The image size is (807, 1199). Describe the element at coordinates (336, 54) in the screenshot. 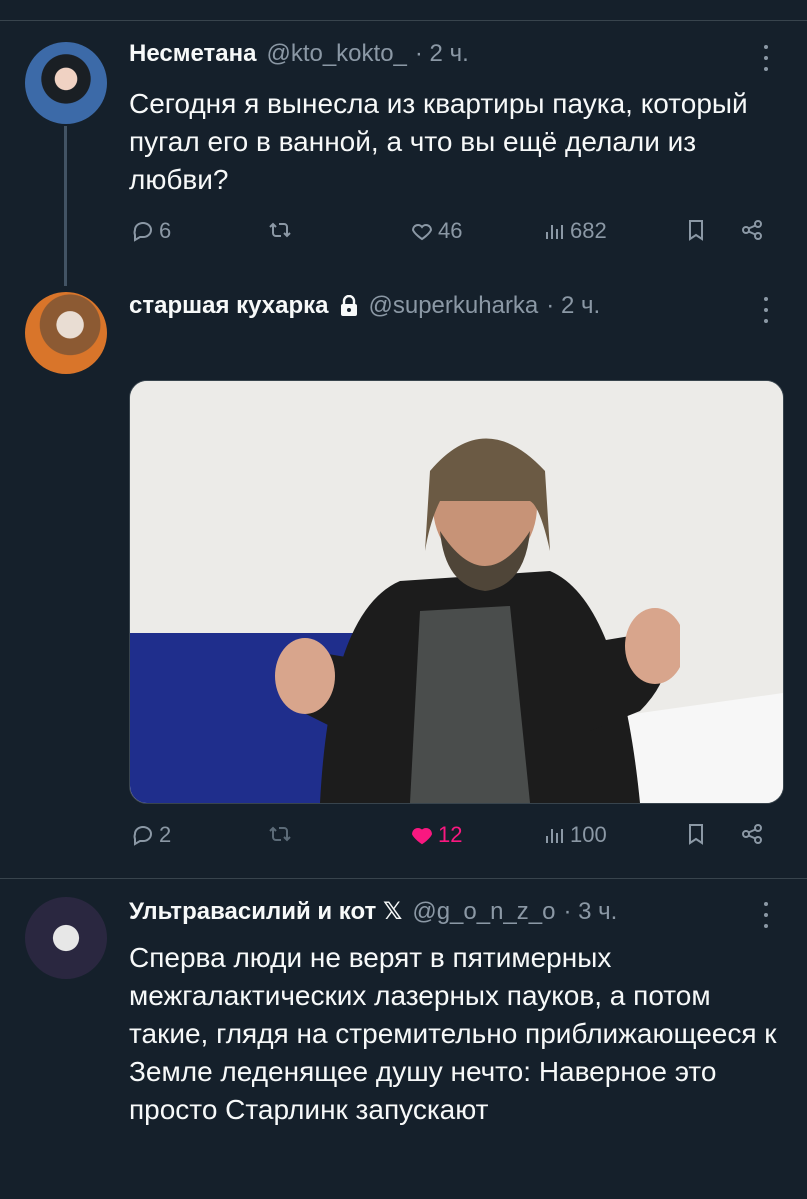

I see `author-handle: @kto_kokto_` at that location.